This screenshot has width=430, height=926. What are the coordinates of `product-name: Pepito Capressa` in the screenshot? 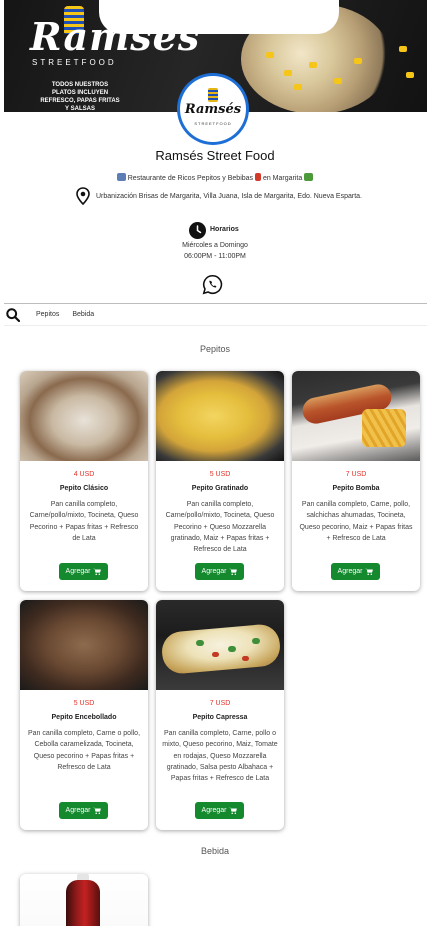 It's located at (220, 717).